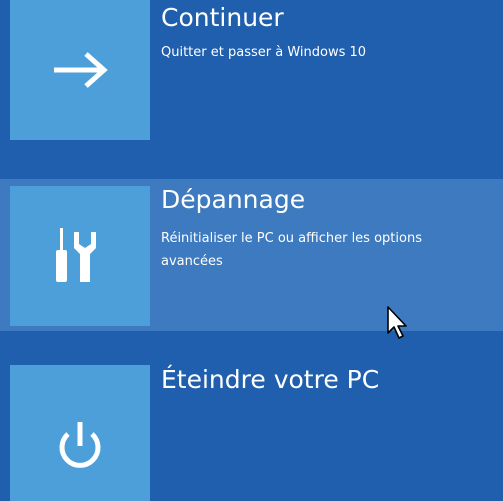 The width and height of the screenshot is (503, 501). I want to click on option-shutdown-title: Éteindre votre PC, so click(270, 379).